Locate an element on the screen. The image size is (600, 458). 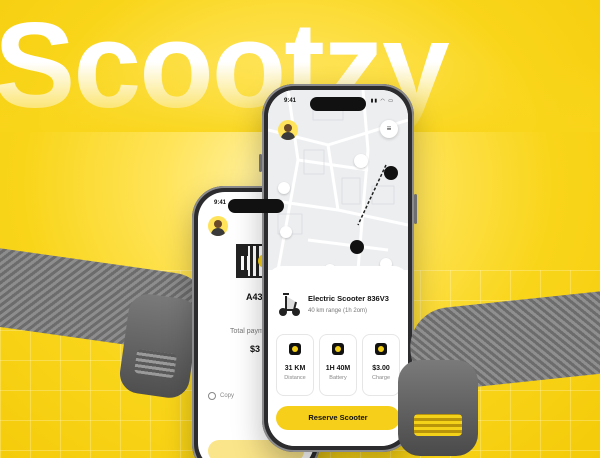
payment-label: Total paym is located at coordinates (247, 331).